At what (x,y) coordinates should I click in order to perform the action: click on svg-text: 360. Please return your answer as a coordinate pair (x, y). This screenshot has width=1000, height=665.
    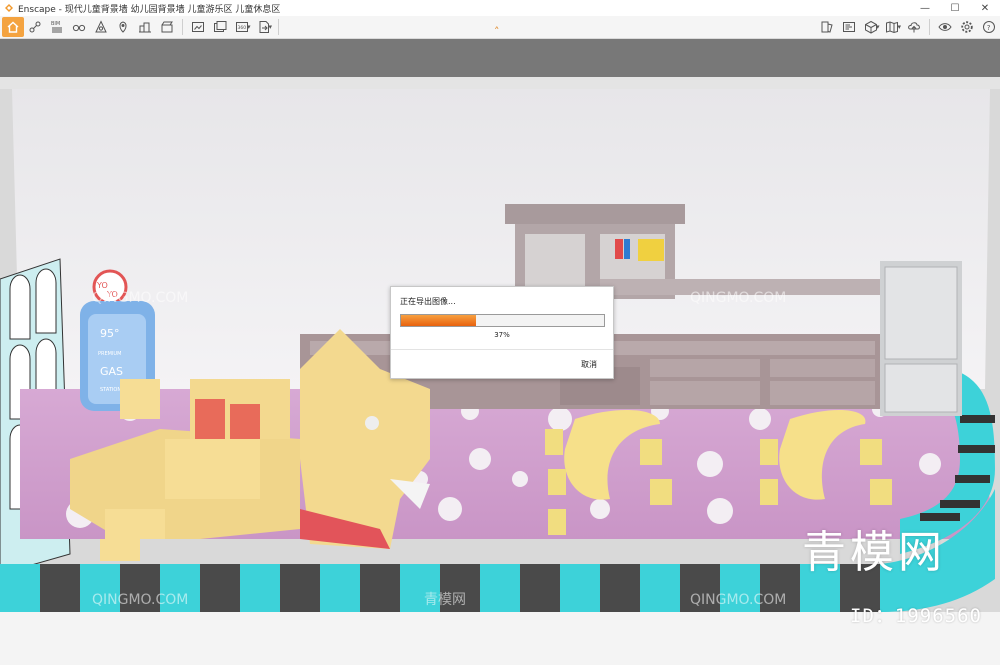
    Looking at the image, I should click on (242, 28).